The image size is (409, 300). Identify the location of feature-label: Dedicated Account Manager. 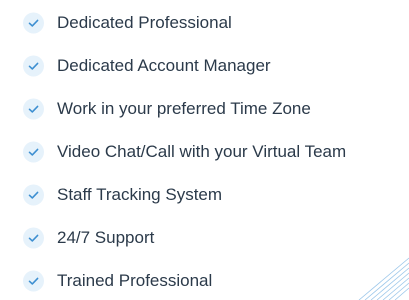
(164, 65).